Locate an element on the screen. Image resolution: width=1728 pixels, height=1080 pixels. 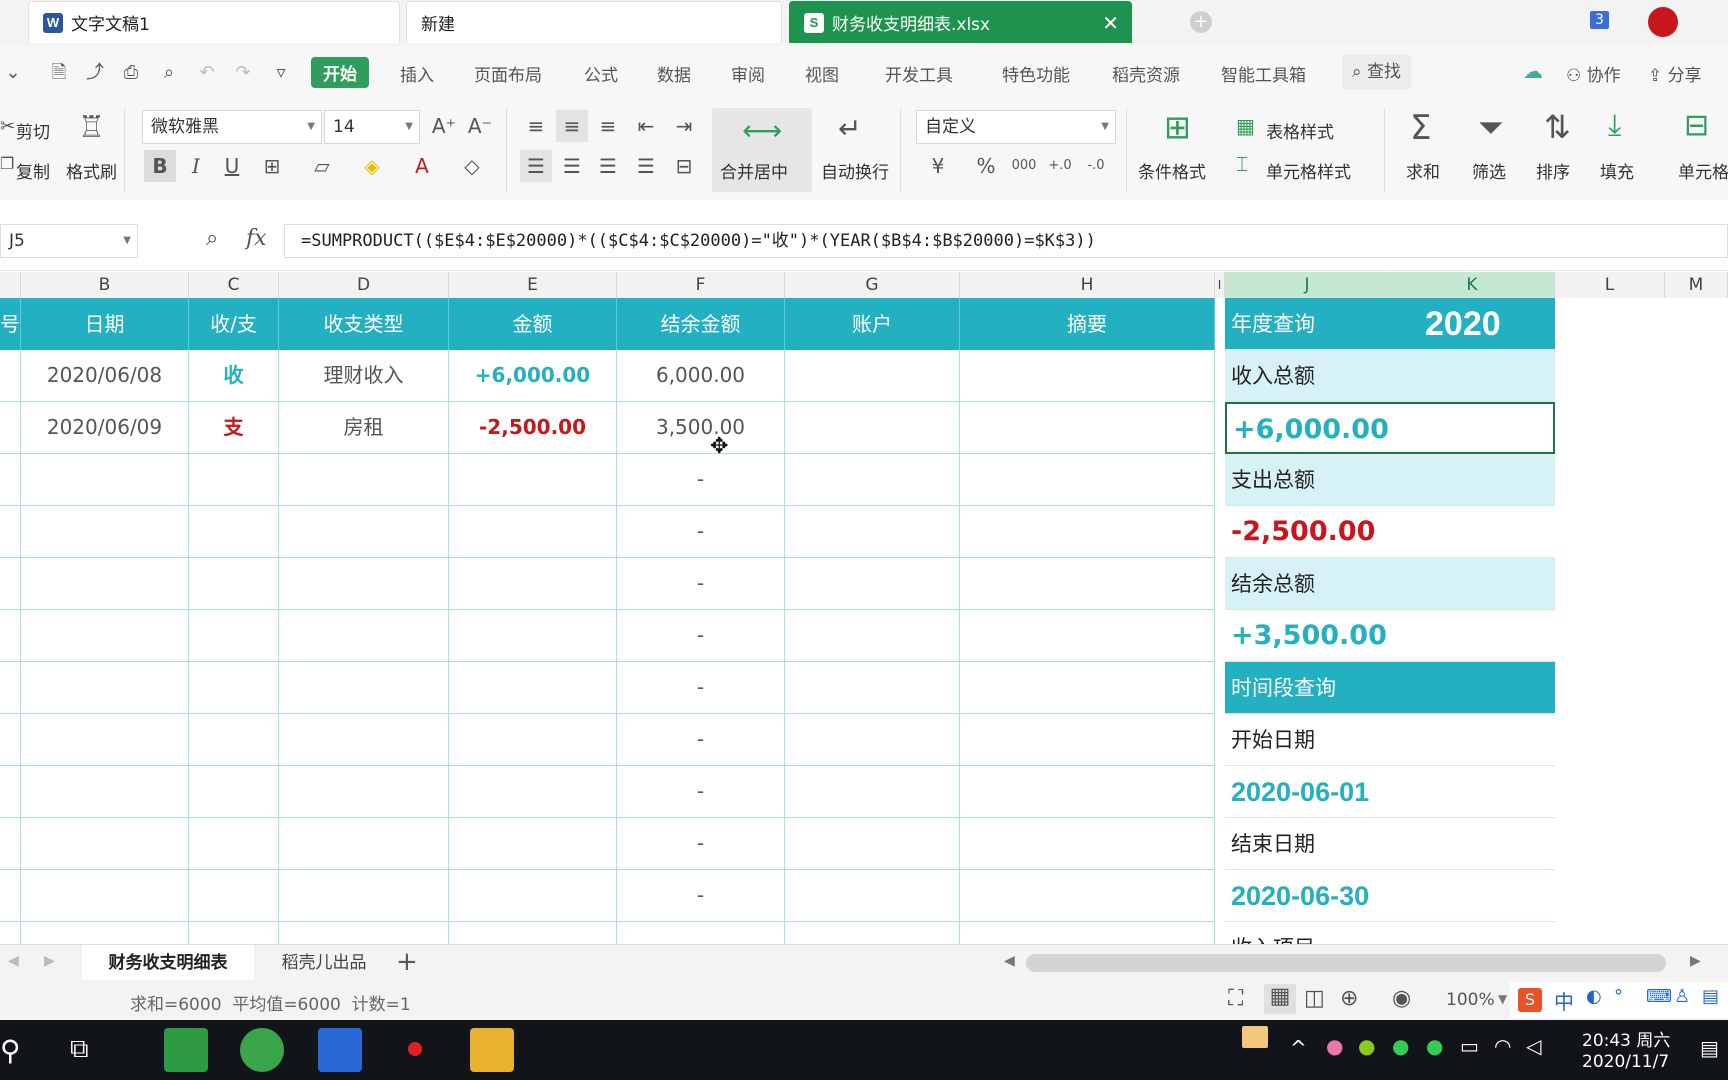
distribute-icon: ⊟ is located at coordinates (684, 166).